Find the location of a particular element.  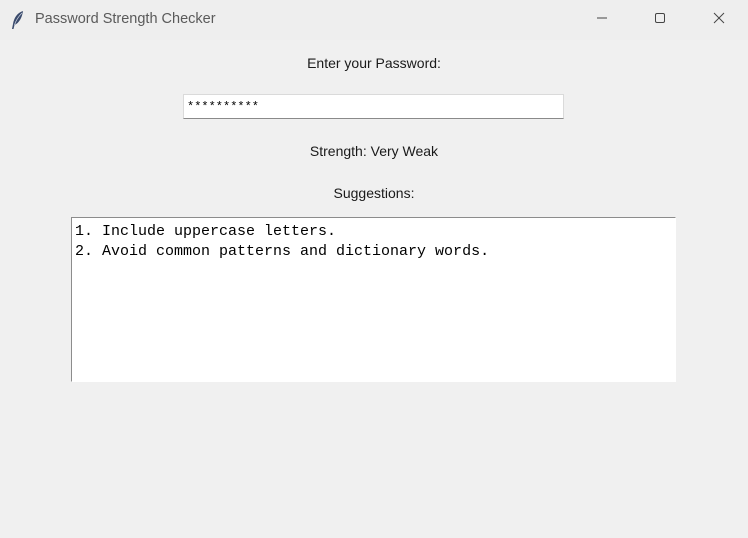

minimize-icon is located at coordinates (602, 20).